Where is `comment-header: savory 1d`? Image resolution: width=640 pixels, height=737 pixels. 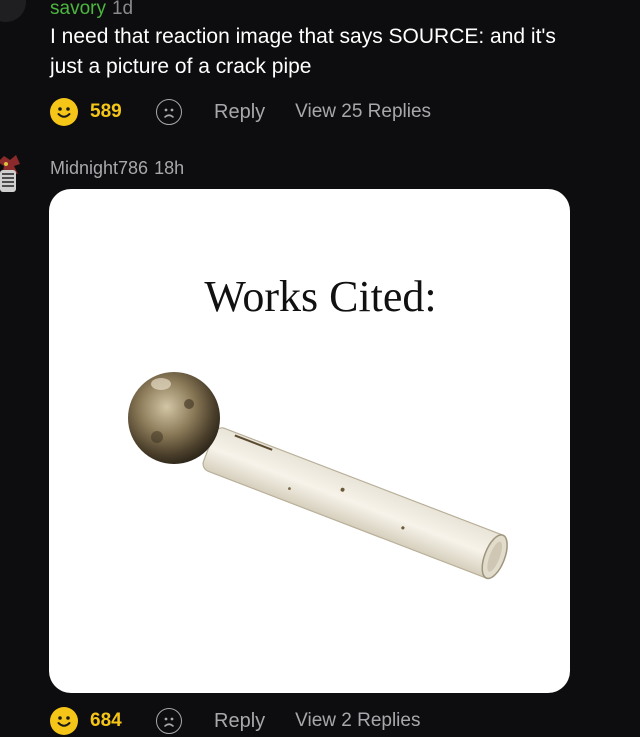
comment-header: savory 1d is located at coordinates (91, 10).